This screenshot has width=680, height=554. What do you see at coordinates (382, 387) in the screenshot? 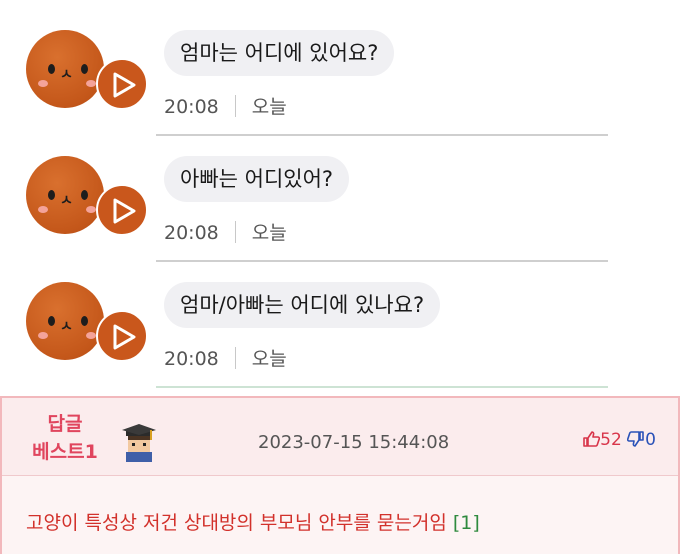
I see `divider` at bounding box center [382, 387].